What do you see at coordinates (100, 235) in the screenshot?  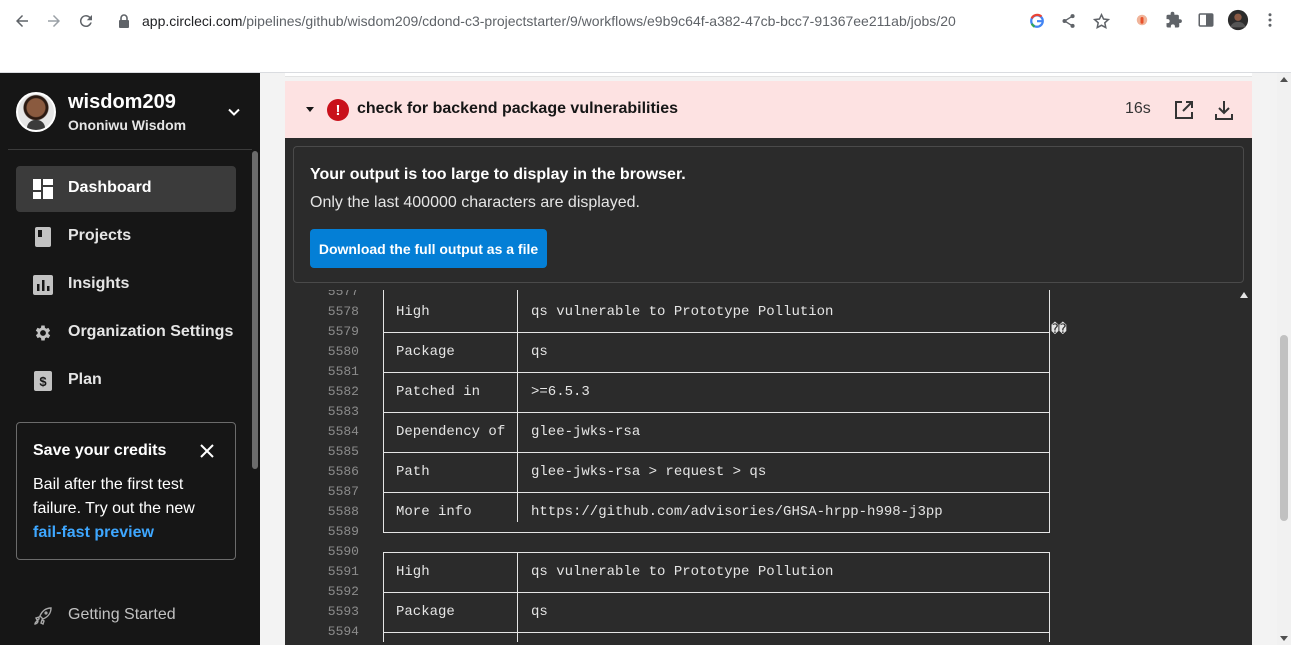 I see `sidebar-item-label: Projects` at bounding box center [100, 235].